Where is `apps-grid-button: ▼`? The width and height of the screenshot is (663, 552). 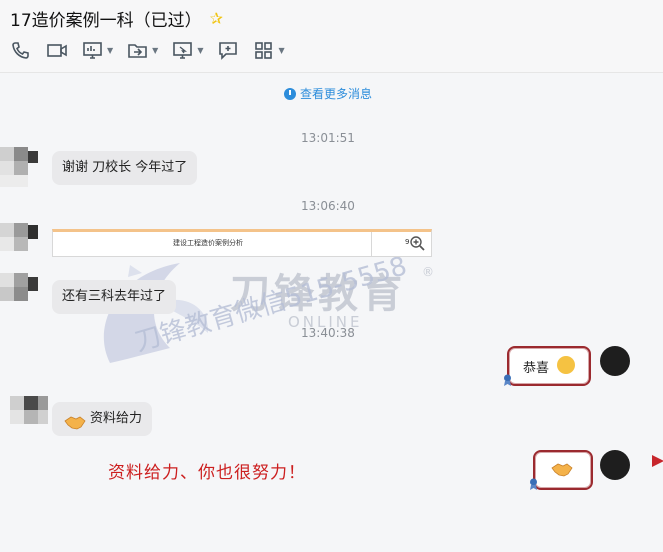
apps-grid-button: ▼ is located at coordinates (269, 50).